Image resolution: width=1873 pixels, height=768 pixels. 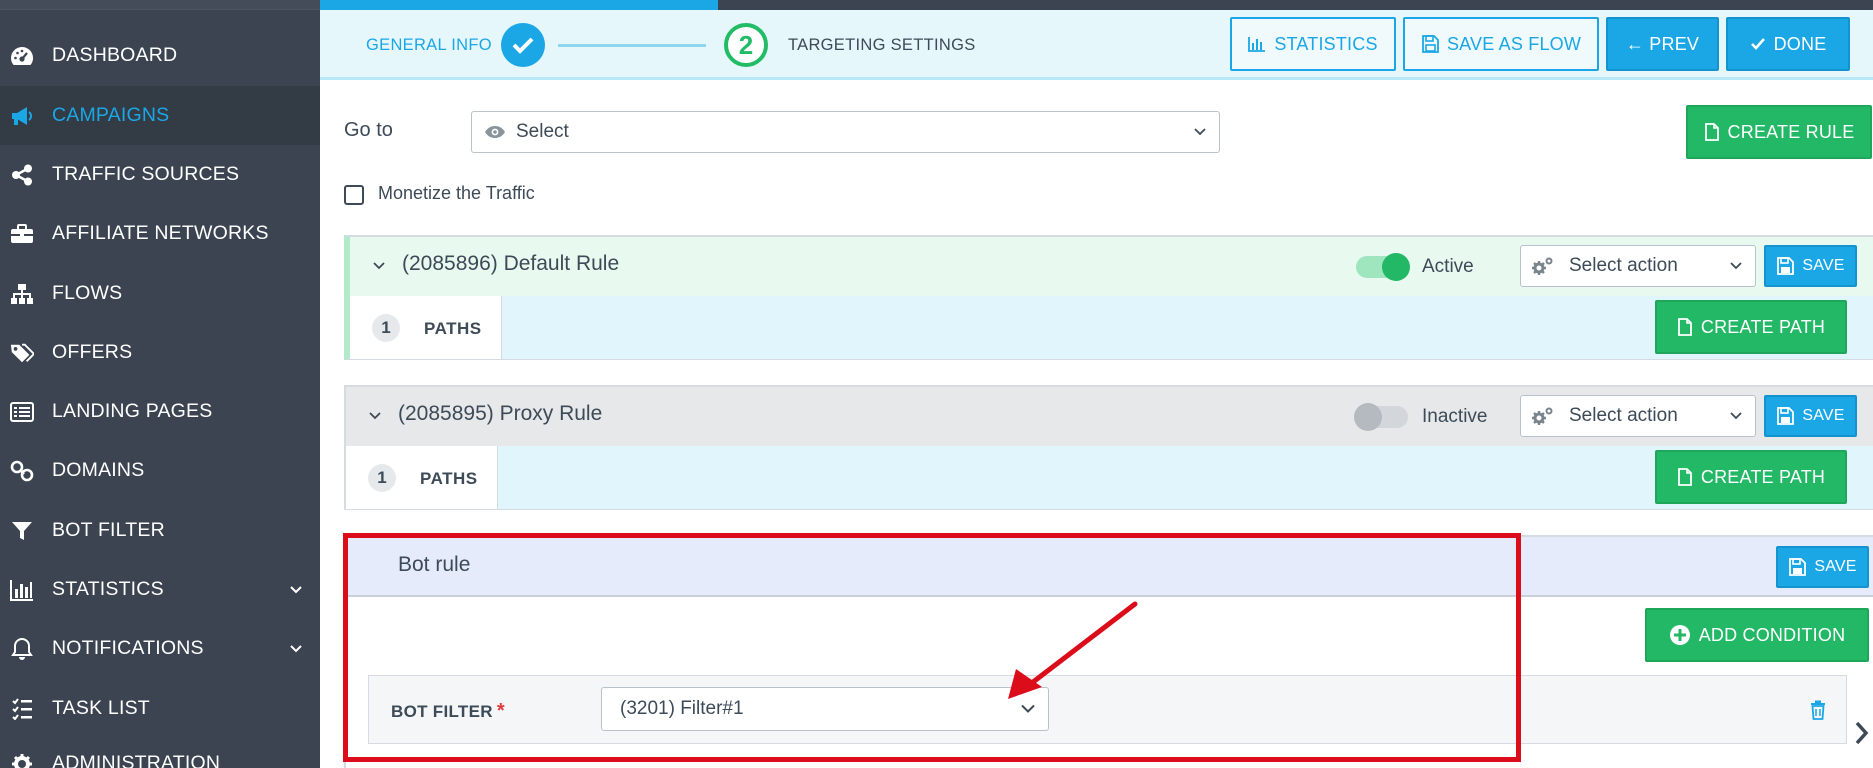 I want to click on bell-icon, so click(x=22, y=649).